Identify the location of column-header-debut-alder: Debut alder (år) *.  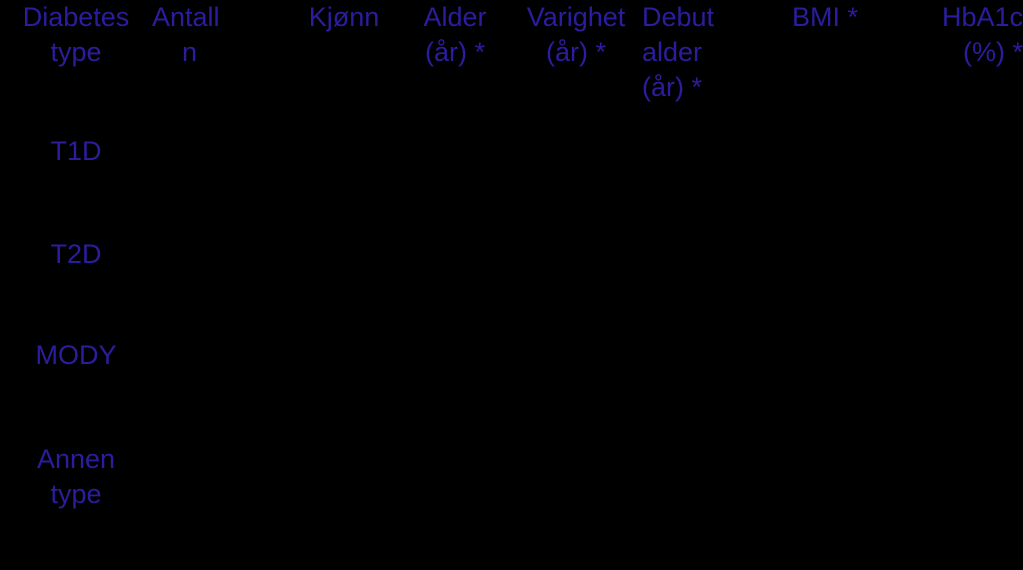
(706, 60).